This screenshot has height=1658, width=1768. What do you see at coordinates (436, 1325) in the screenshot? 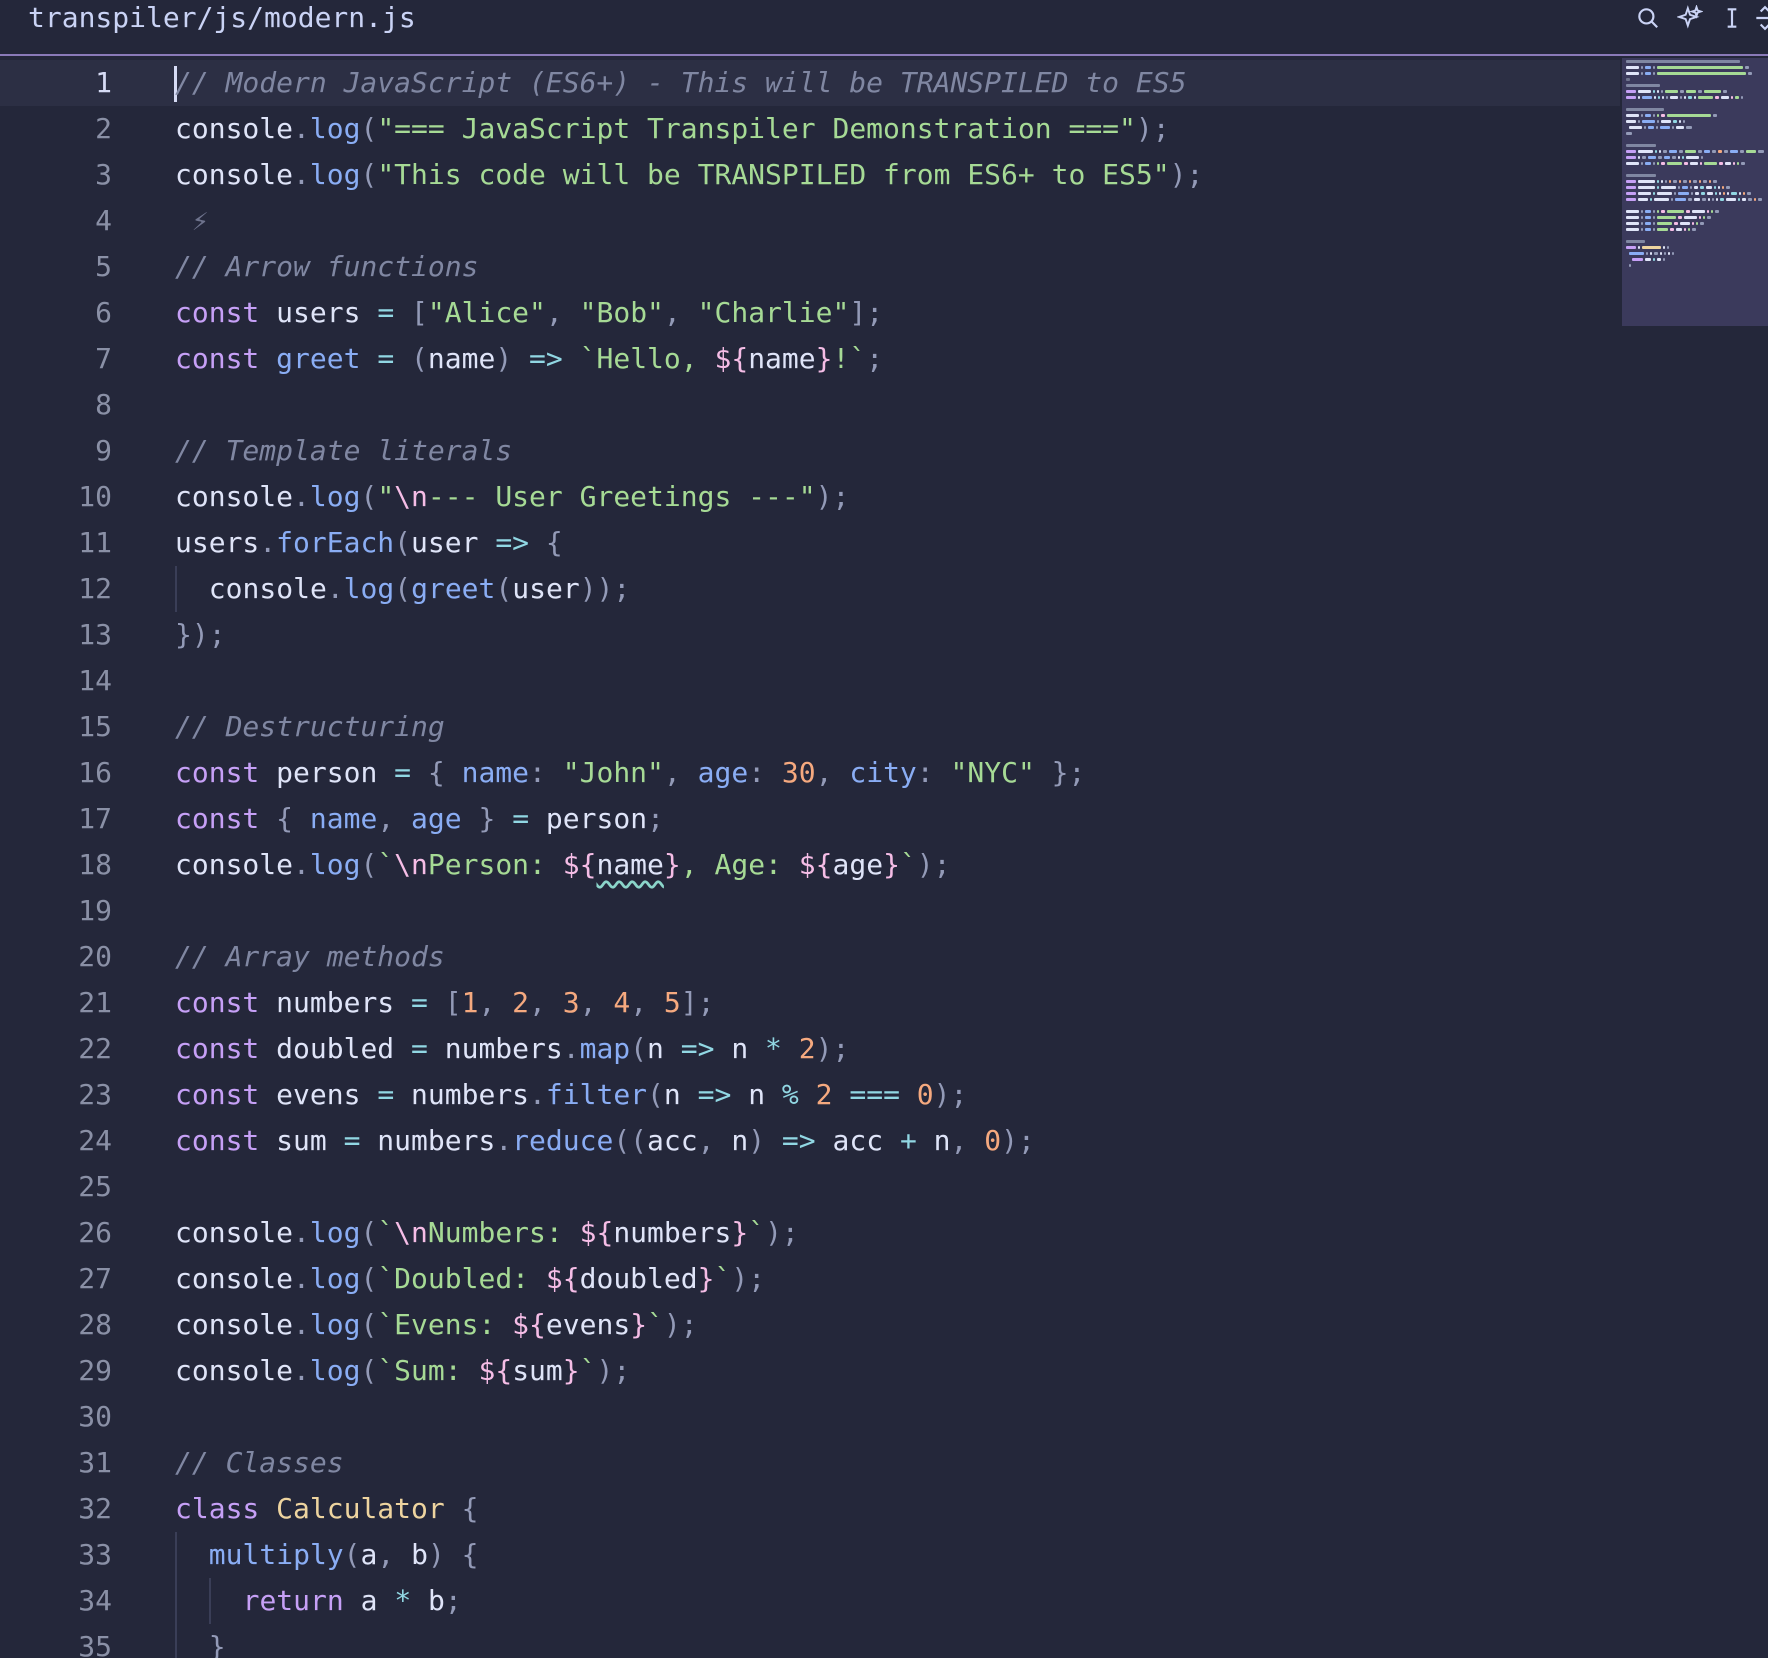
I see `code-text: console.log(`Evens: ${evens}`);` at bounding box center [436, 1325].